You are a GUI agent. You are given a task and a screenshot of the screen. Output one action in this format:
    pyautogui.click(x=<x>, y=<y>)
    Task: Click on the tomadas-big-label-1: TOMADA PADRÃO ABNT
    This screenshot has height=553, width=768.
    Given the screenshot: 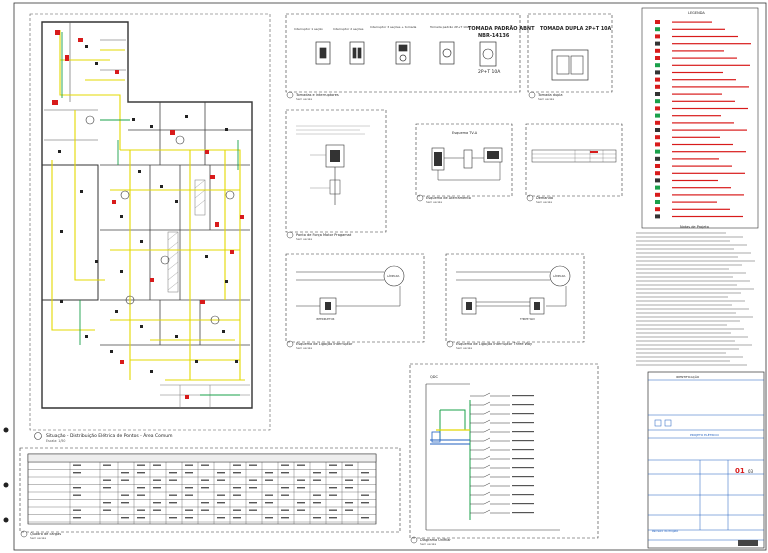 What is the action you would take?
    pyautogui.click(x=501, y=28)
    